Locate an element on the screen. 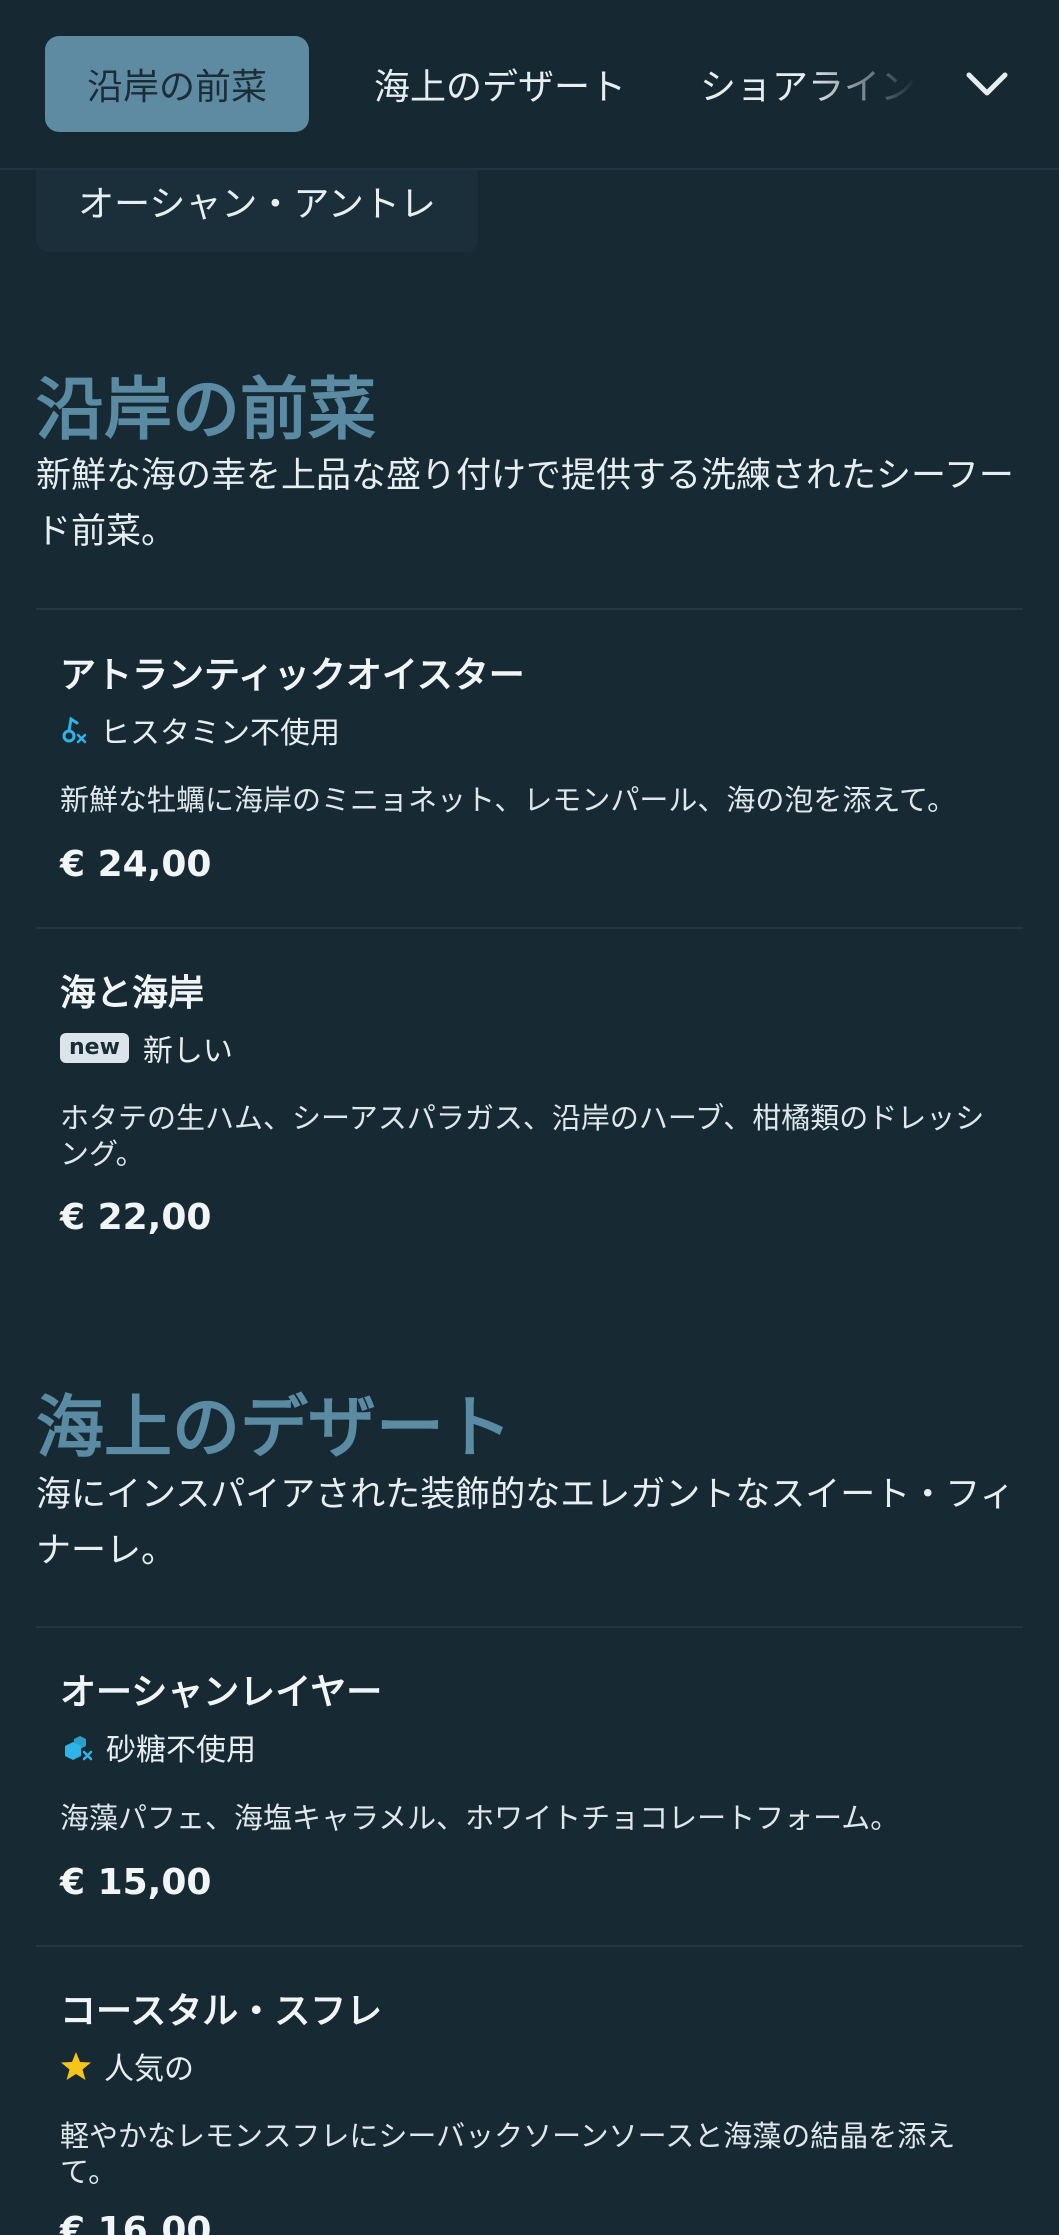 This screenshot has height=2235, width=1059. tag-label: 新しい is located at coordinates (187, 1051).